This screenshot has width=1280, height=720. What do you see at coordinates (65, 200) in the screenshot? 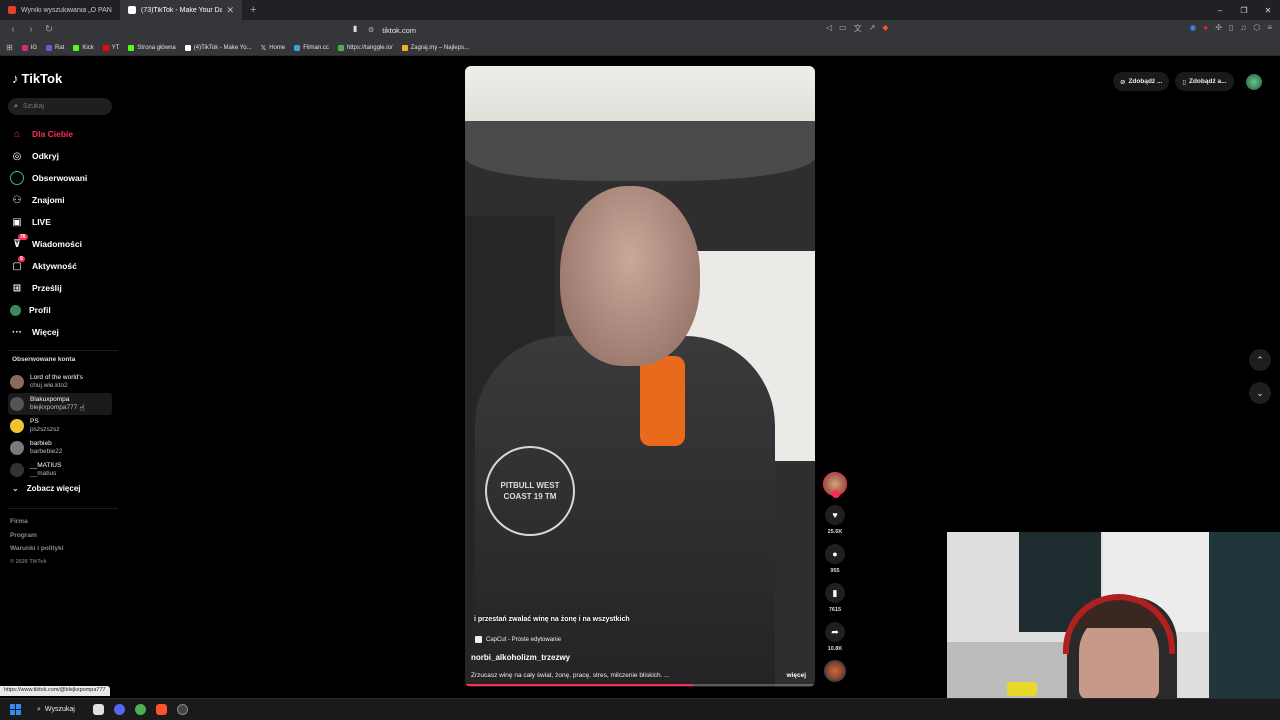
I see `nav-friends: ⚇ Znajomi` at bounding box center [65, 200].